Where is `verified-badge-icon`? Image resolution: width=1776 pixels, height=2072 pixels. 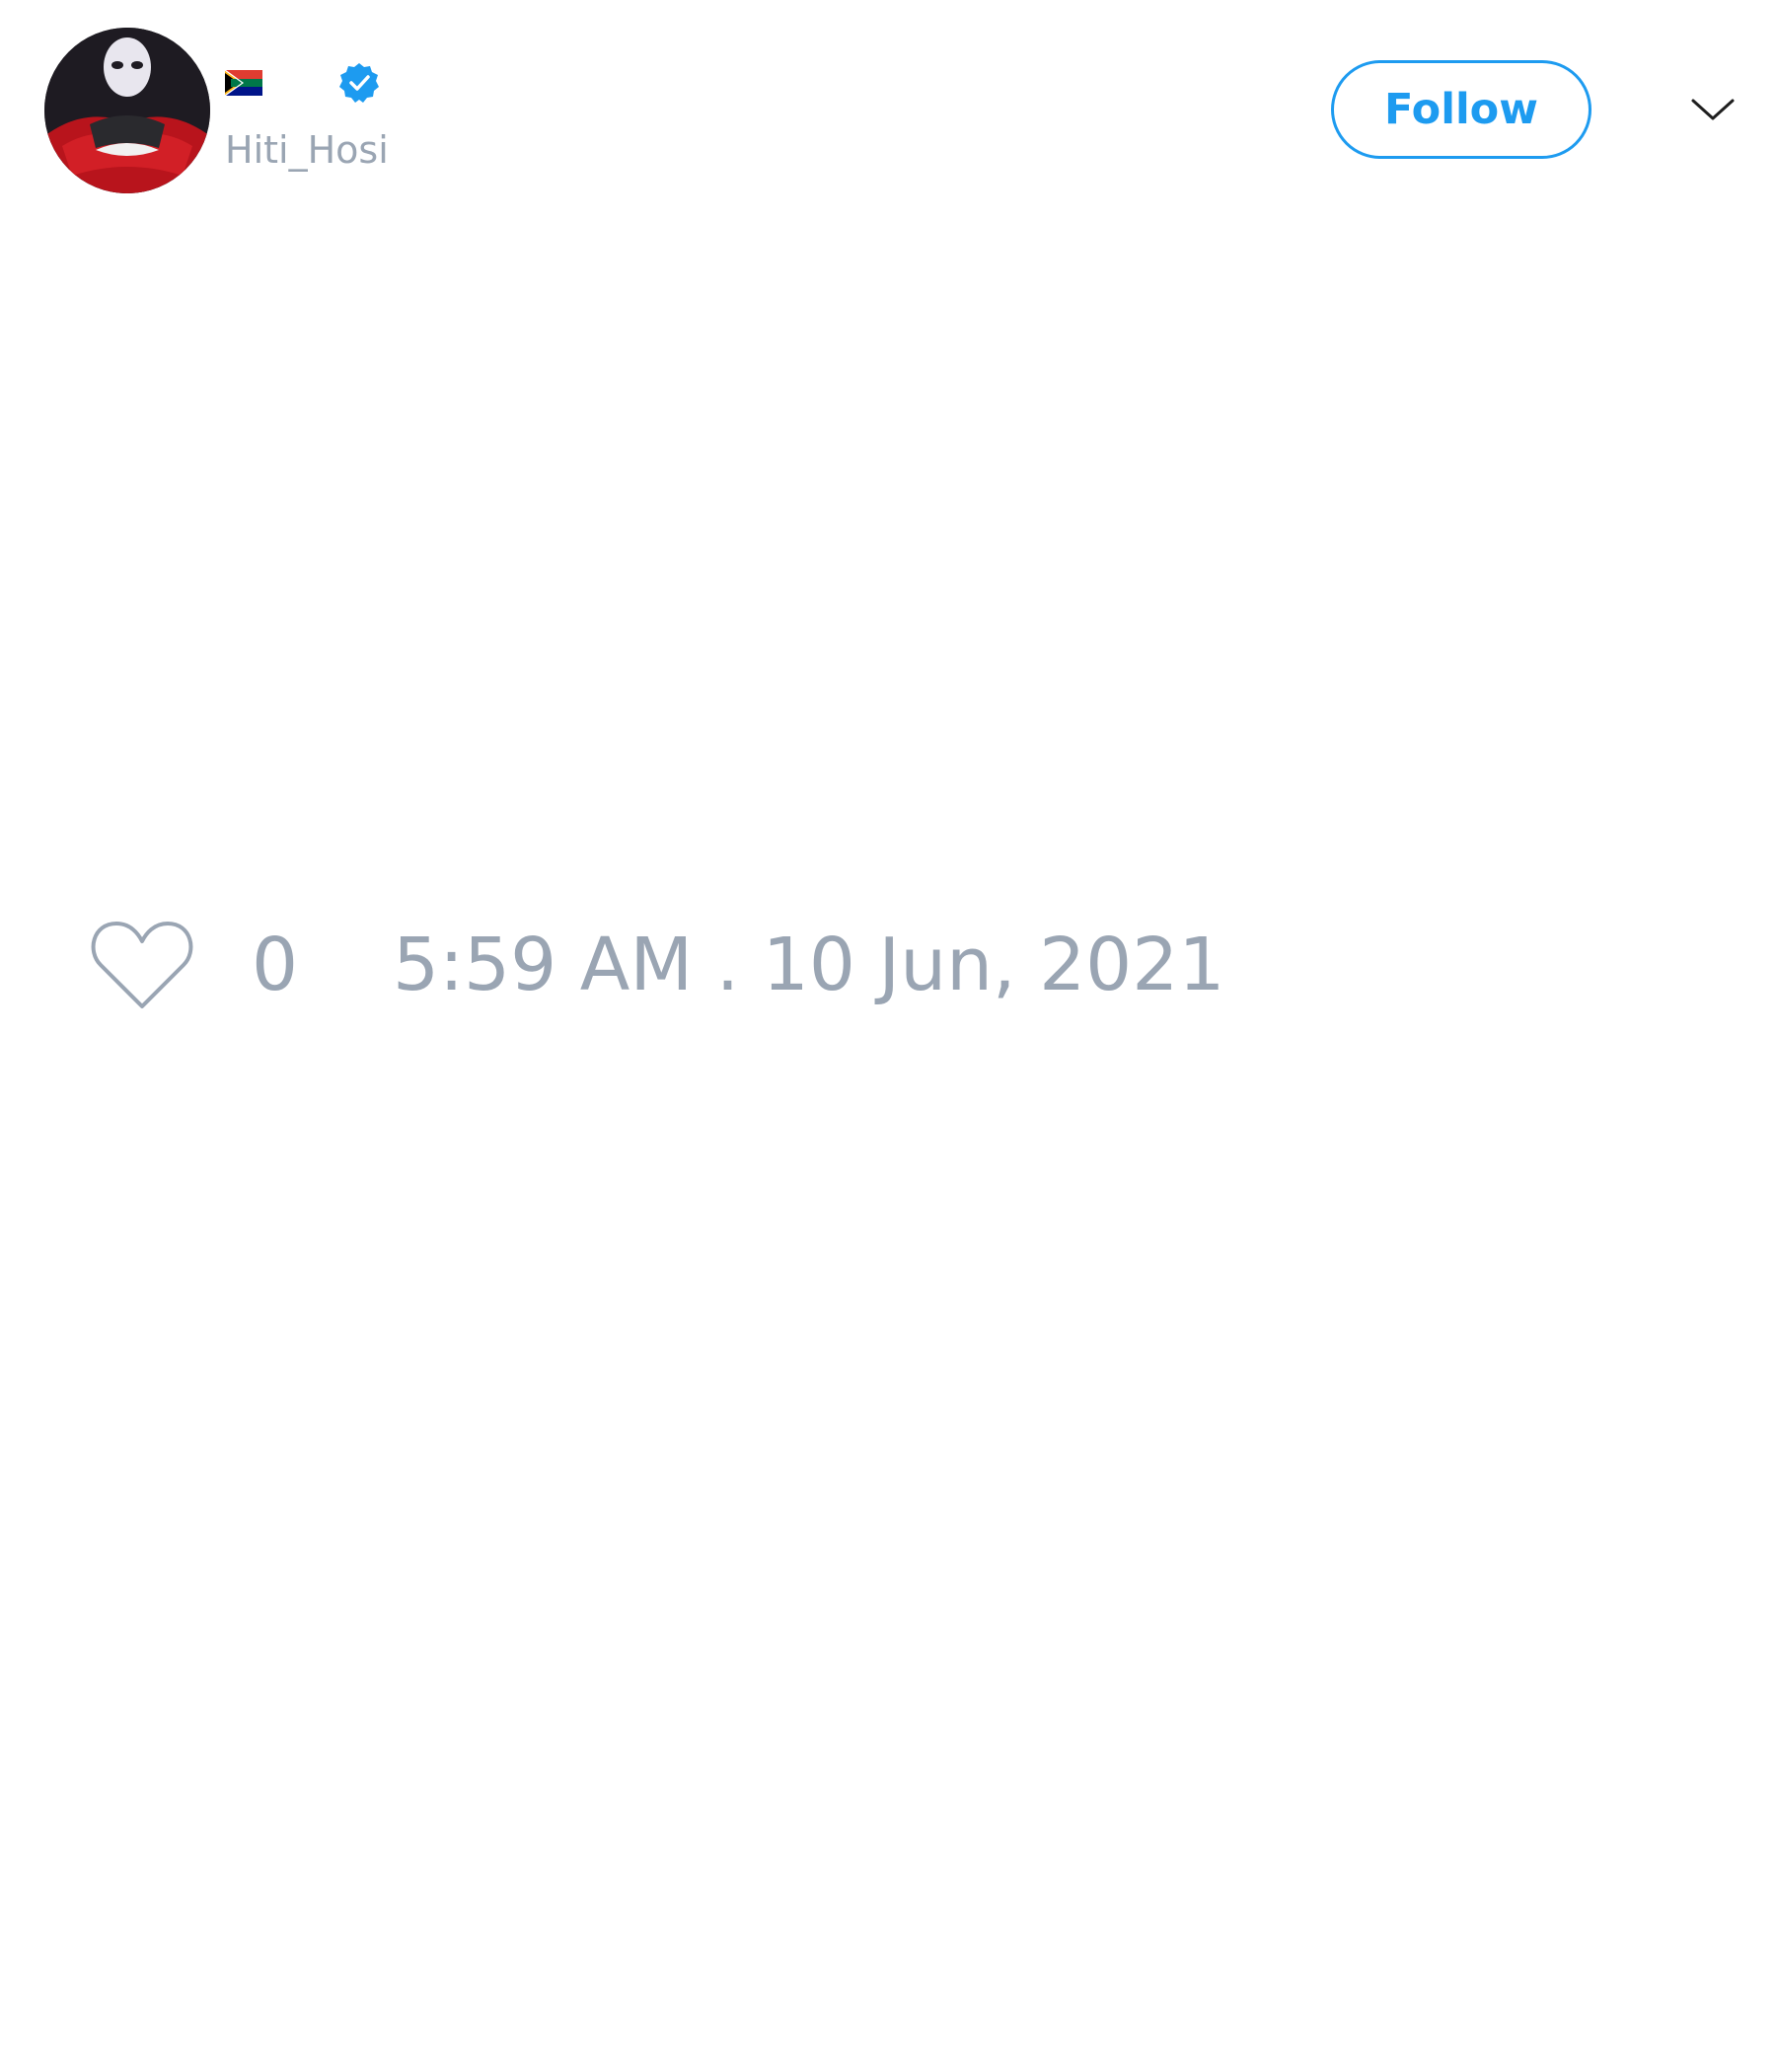
verified-badge-icon is located at coordinates (359, 83).